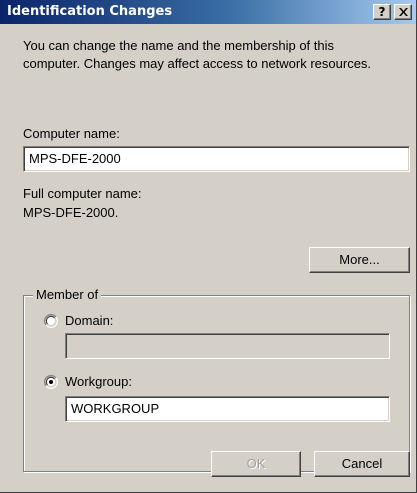 The height and width of the screenshot is (493, 417). Describe the element at coordinates (227, 409) in the screenshot. I see `workgroup-input: WORKGROUP` at that location.